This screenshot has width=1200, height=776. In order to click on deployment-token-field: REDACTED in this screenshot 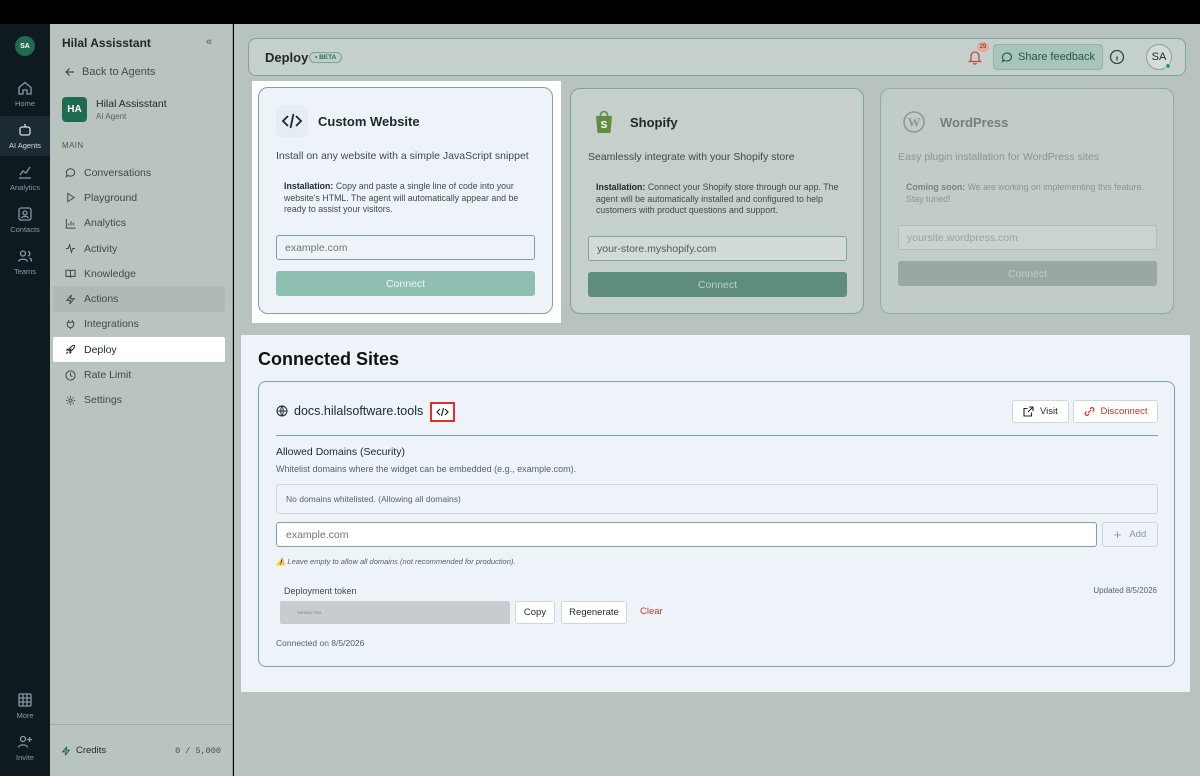, I will do `click(395, 612)`.